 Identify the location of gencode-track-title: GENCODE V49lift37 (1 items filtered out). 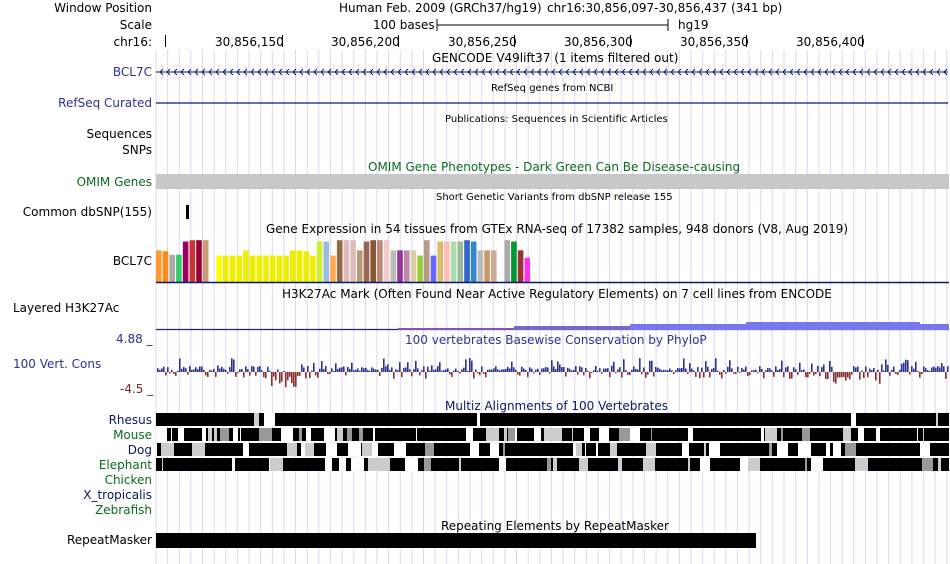
(555, 58).